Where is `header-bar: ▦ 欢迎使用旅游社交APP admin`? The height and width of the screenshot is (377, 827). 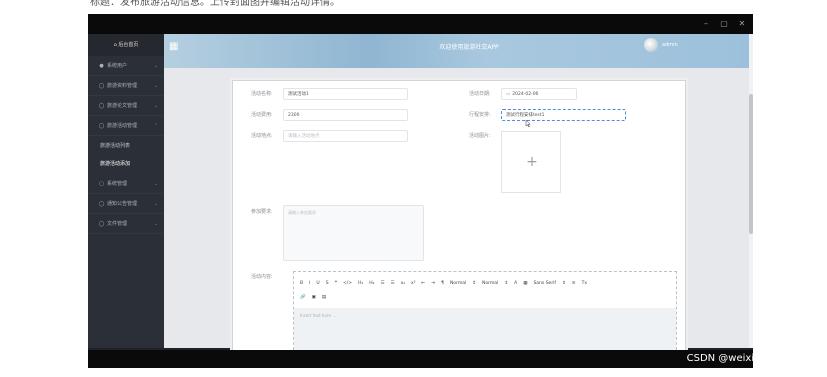
header-bar: ▦ 欢迎使用旅游社交APP admin is located at coordinates (458, 51).